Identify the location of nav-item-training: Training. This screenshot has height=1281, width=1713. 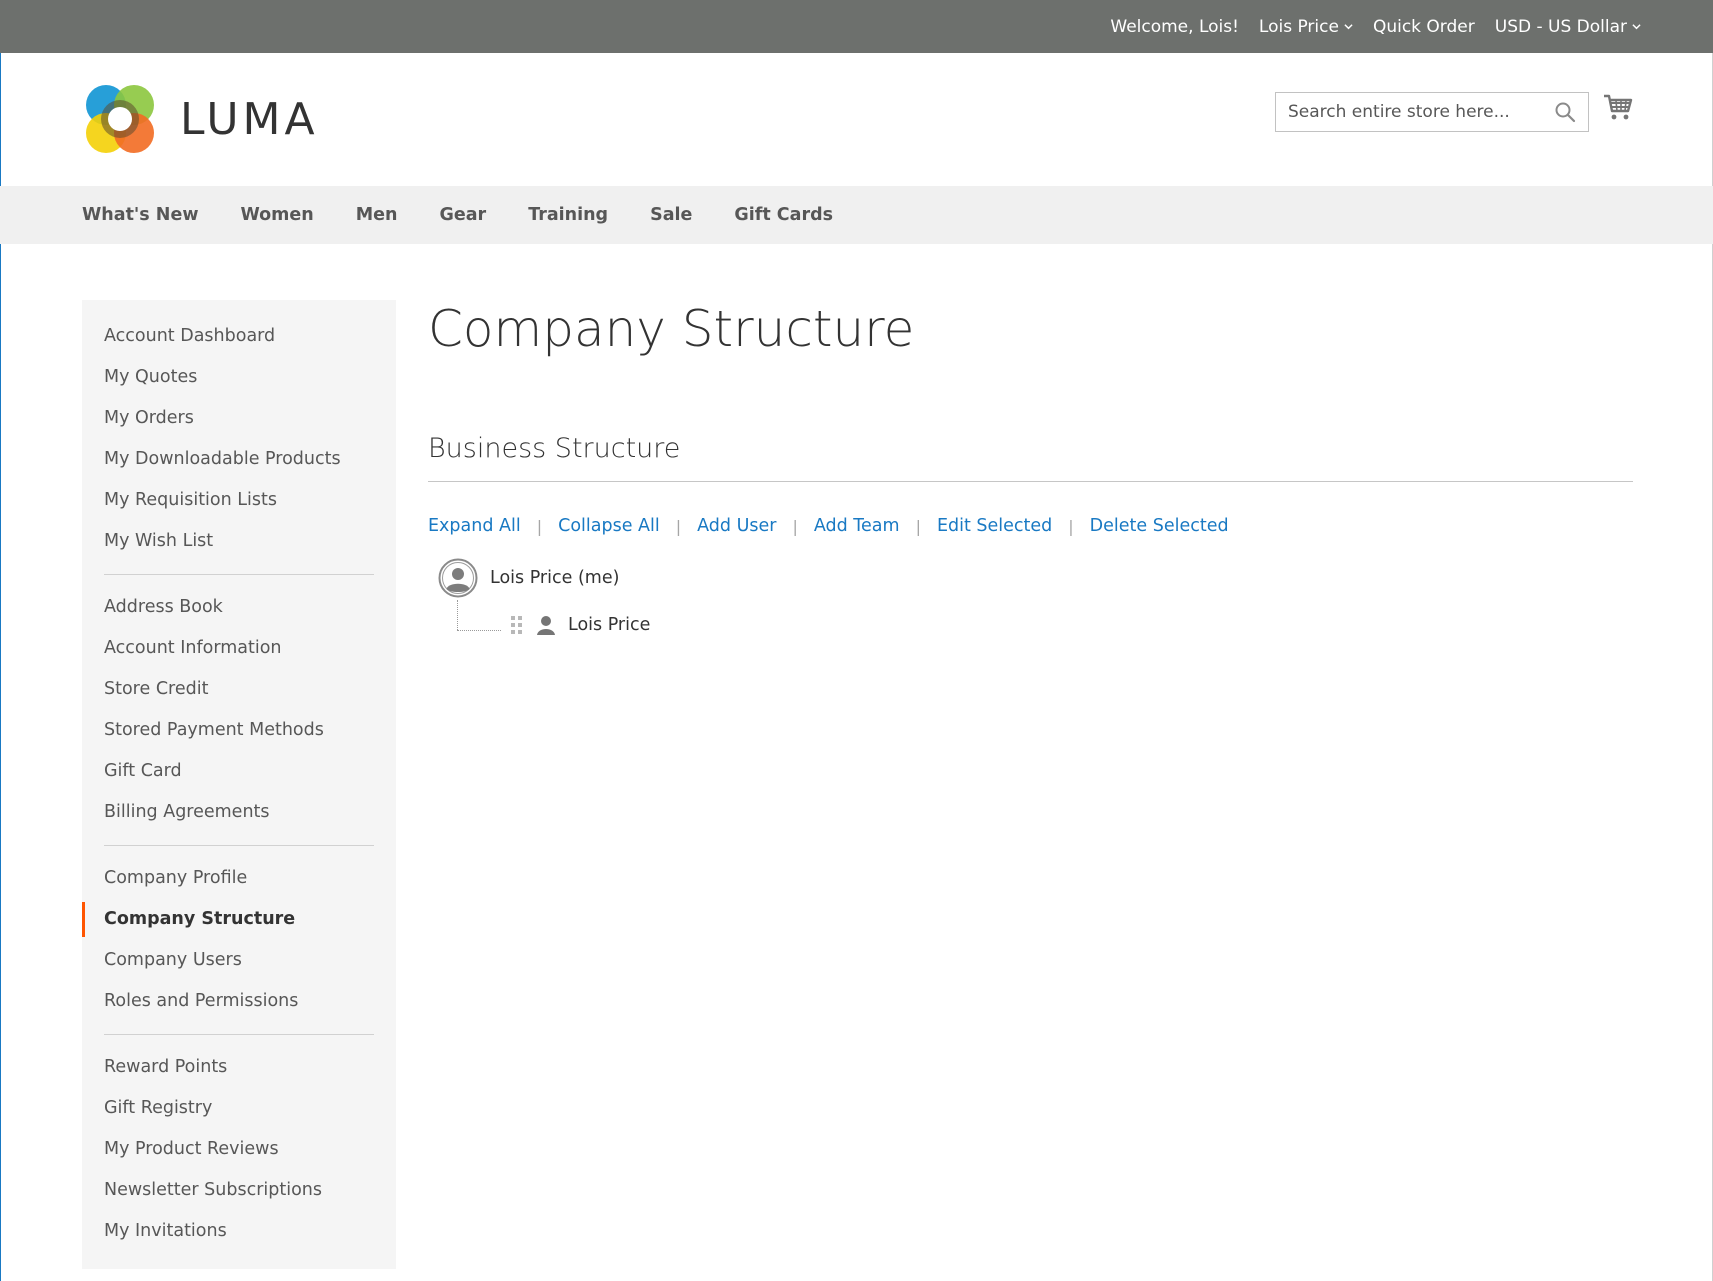
(568, 215).